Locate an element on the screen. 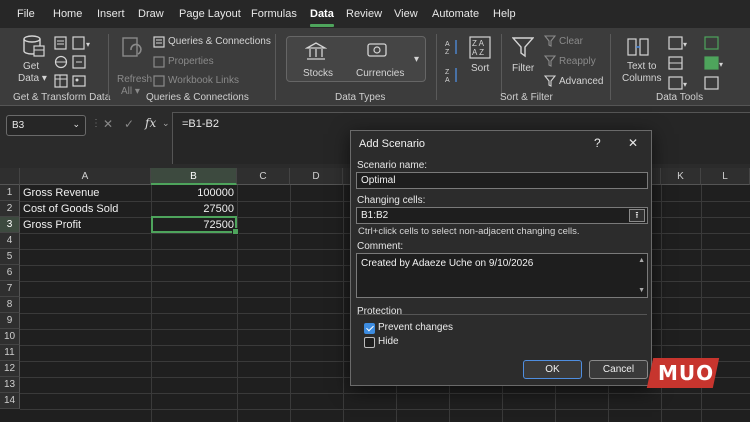 The width and height of the screenshot is (750, 422). filter-button: Filter is located at coordinates (523, 68).